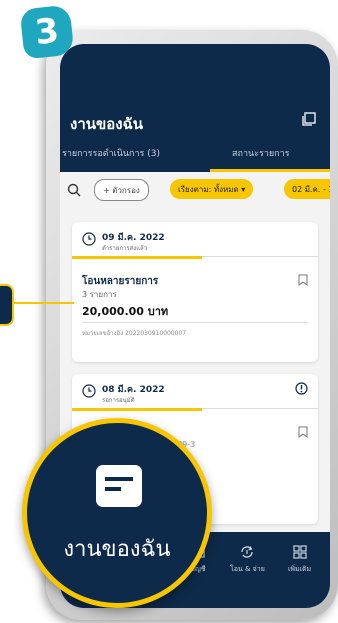 Image resolution: width=338 pixels, height=623 pixels. What do you see at coordinates (299, 559) in the screenshot?
I see `nav-more: เพิ่มเติม` at bounding box center [299, 559].